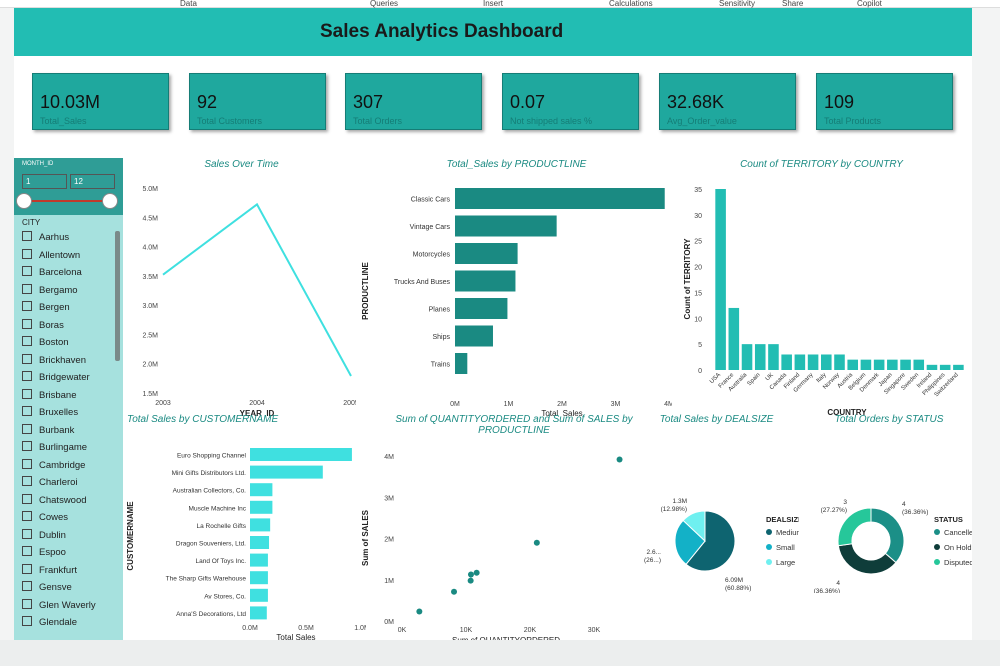  What do you see at coordinates (62, 465) in the screenshot?
I see `city-option-label: Cambridge` at bounding box center [62, 465].